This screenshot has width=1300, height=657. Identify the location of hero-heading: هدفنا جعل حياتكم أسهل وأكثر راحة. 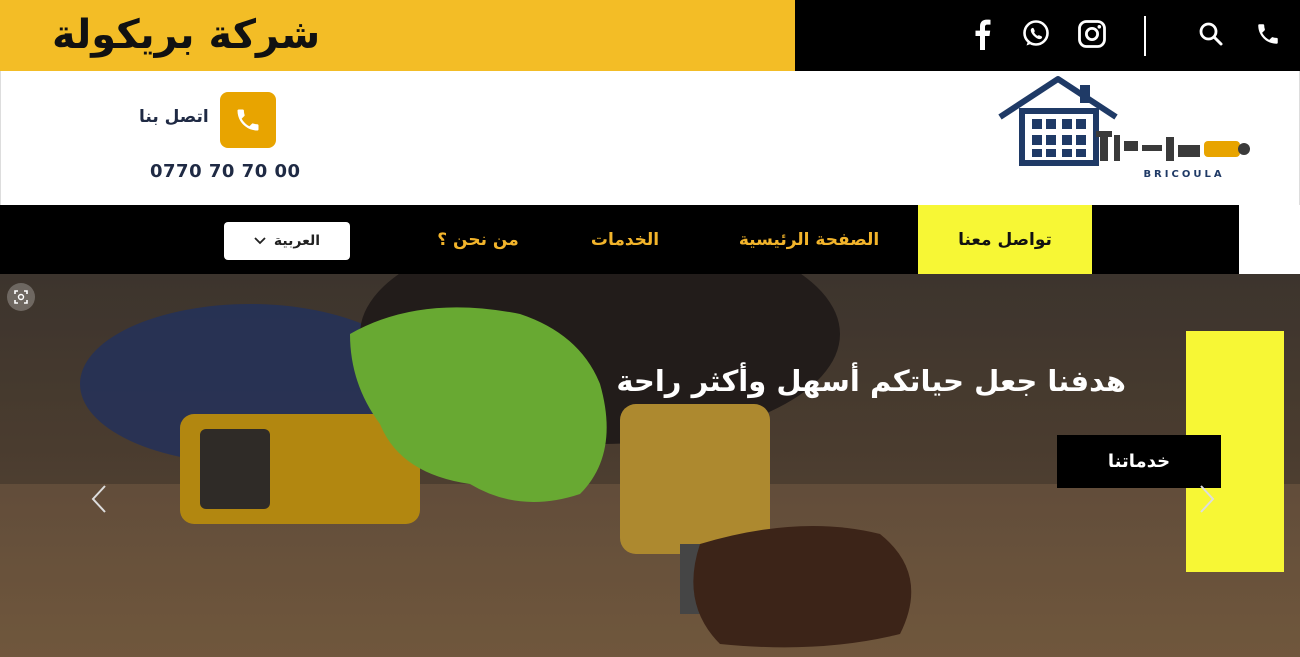
(871, 381).